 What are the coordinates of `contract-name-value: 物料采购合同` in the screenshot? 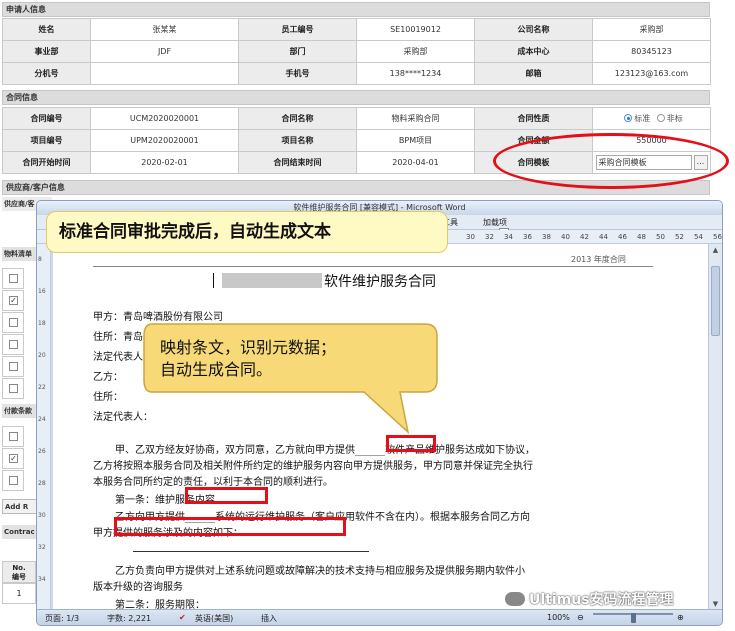 It's located at (415, 118).